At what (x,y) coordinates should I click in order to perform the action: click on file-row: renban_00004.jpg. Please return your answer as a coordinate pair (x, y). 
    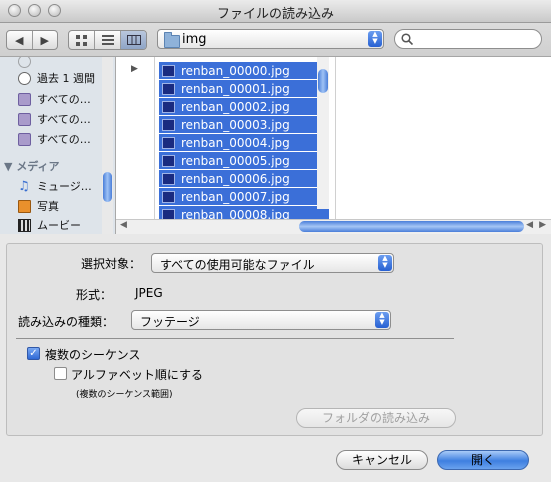
    Looking at the image, I should click on (244, 142).